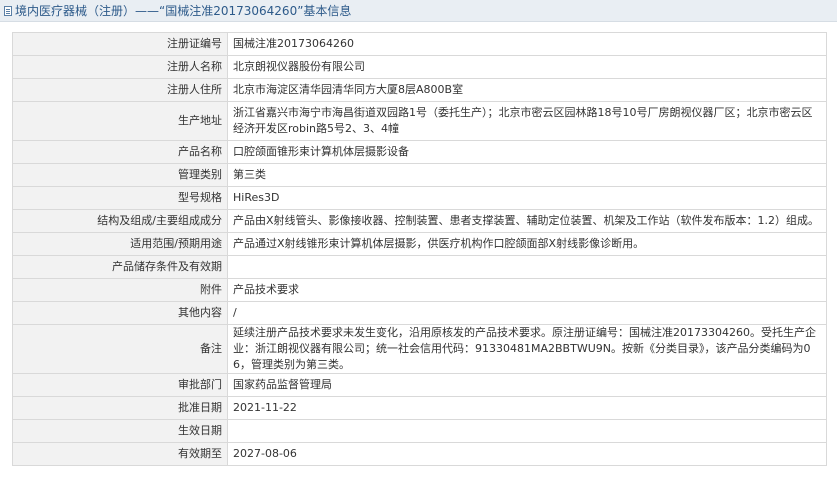 Image resolution: width=837 pixels, height=479 pixels. What do you see at coordinates (527, 90) in the screenshot?
I see `field-value: 北京市海淀区清华园清华同方大厦8层A800B室` at bounding box center [527, 90].